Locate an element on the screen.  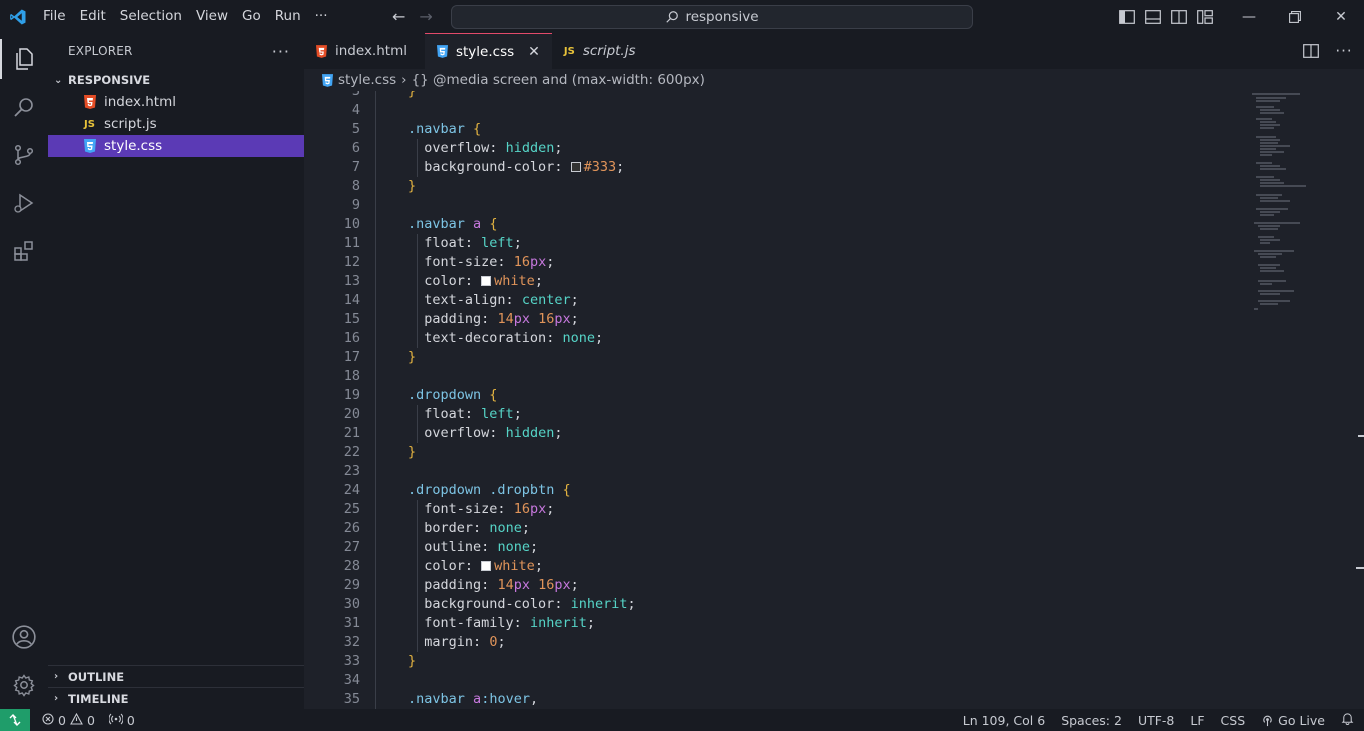
tab-index-html: index.html is located at coordinates (361, 51).